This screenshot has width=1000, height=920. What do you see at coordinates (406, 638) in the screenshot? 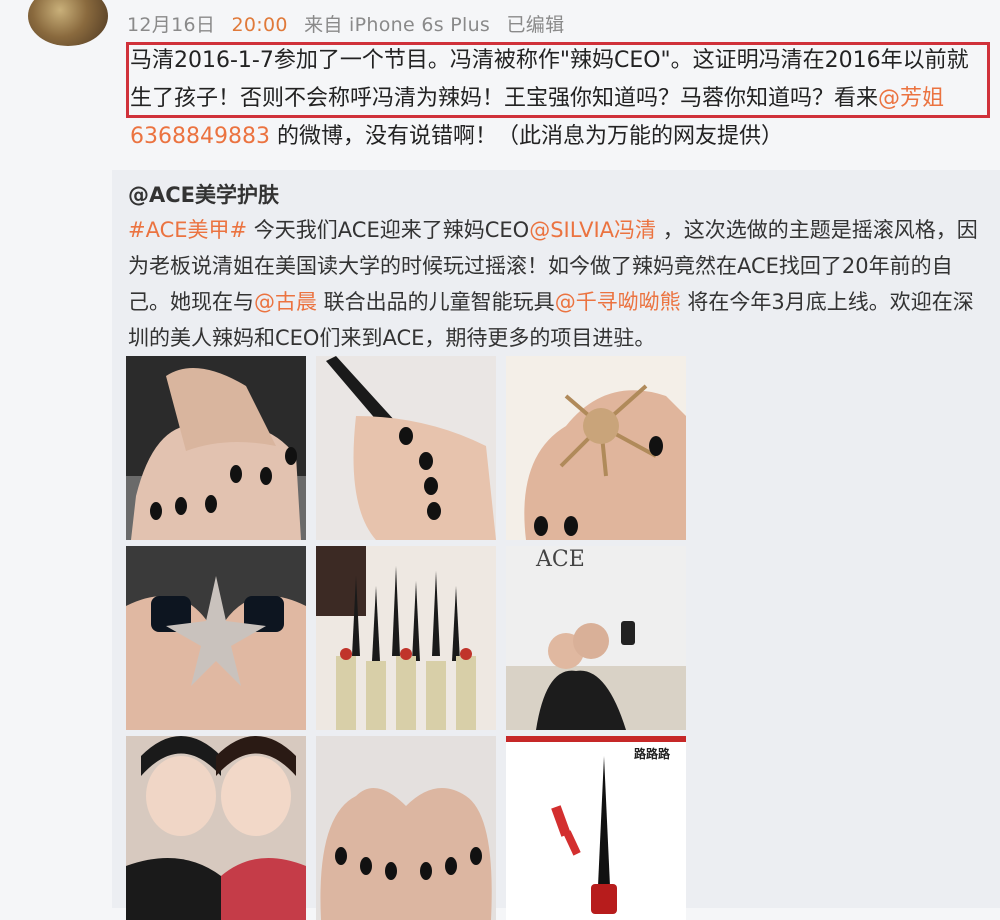
I see `photo-polish-display` at bounding box center [406, 638].